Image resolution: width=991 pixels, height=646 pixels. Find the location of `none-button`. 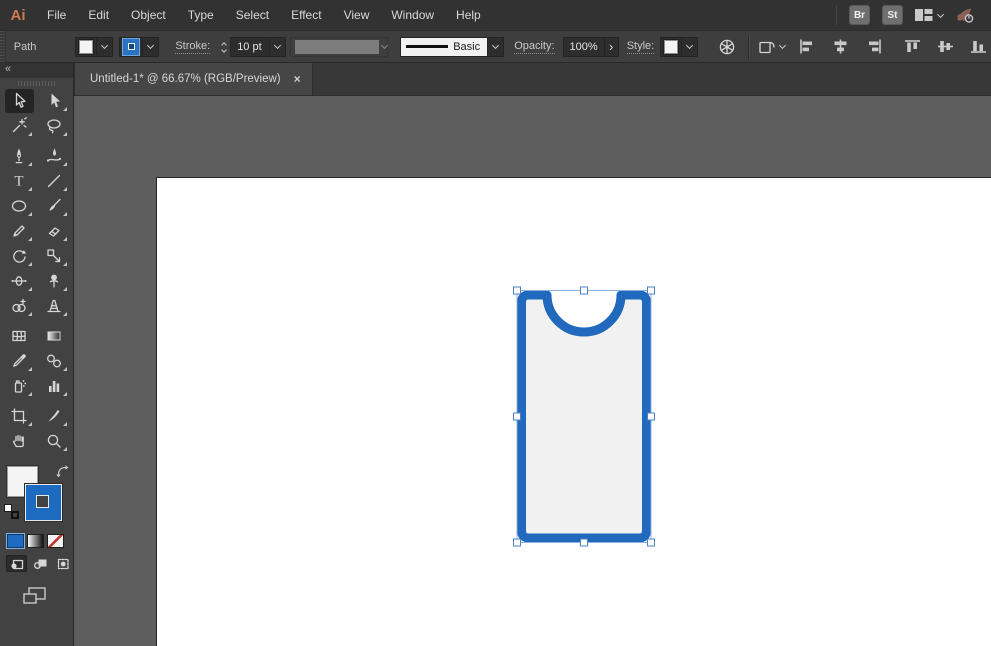

none-button is located at coordinates (55, 541).